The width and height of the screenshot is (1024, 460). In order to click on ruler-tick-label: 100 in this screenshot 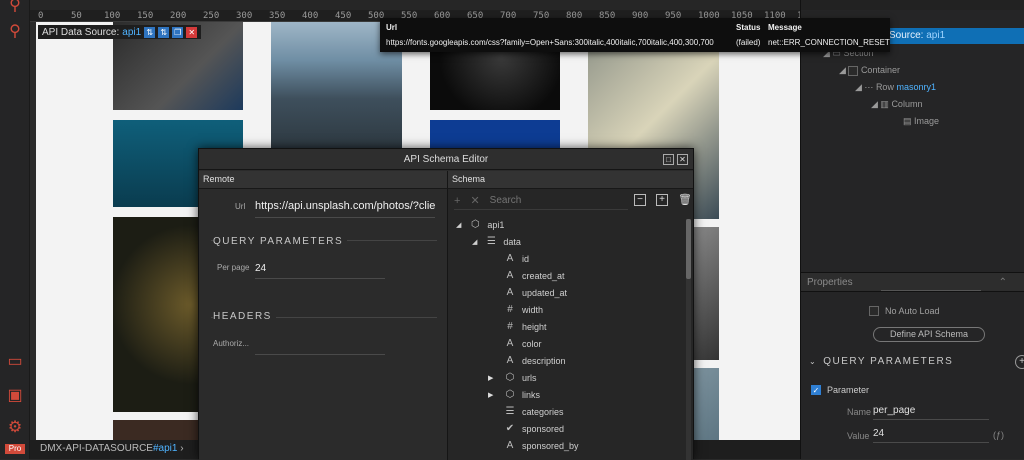, I will do `click(112, 16)`.